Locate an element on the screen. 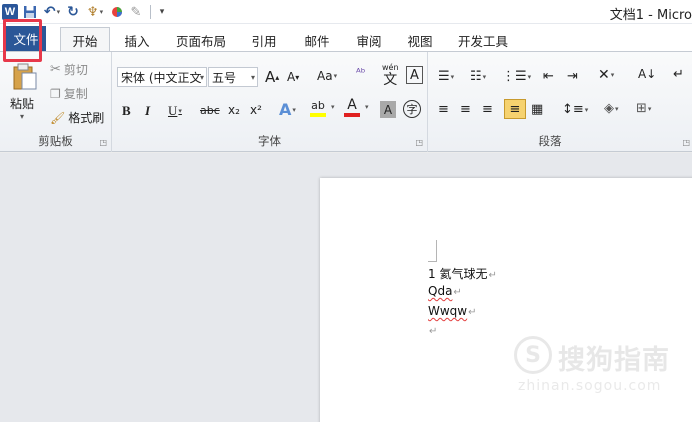  italic-button: I is located at coordinates (147, 111).